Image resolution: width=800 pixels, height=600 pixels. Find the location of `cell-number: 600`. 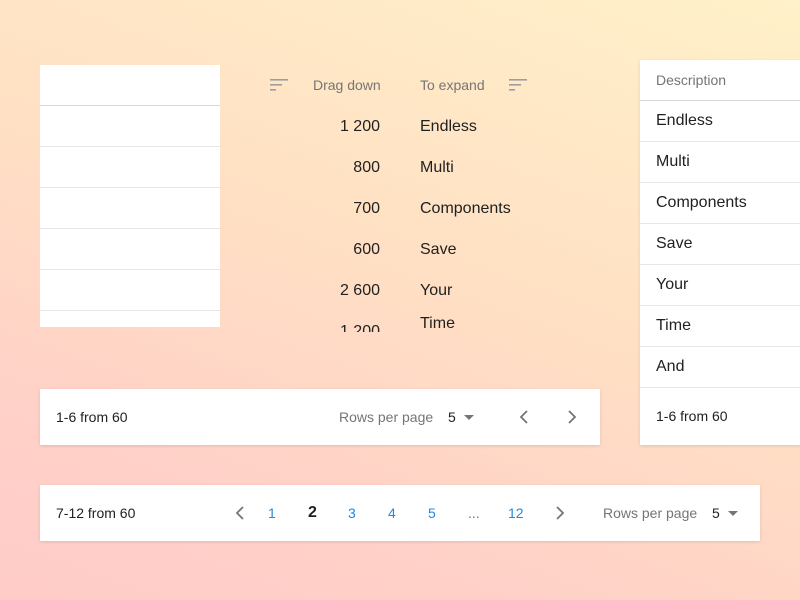

cell-number: 600 is located at coordinates (366, 249).